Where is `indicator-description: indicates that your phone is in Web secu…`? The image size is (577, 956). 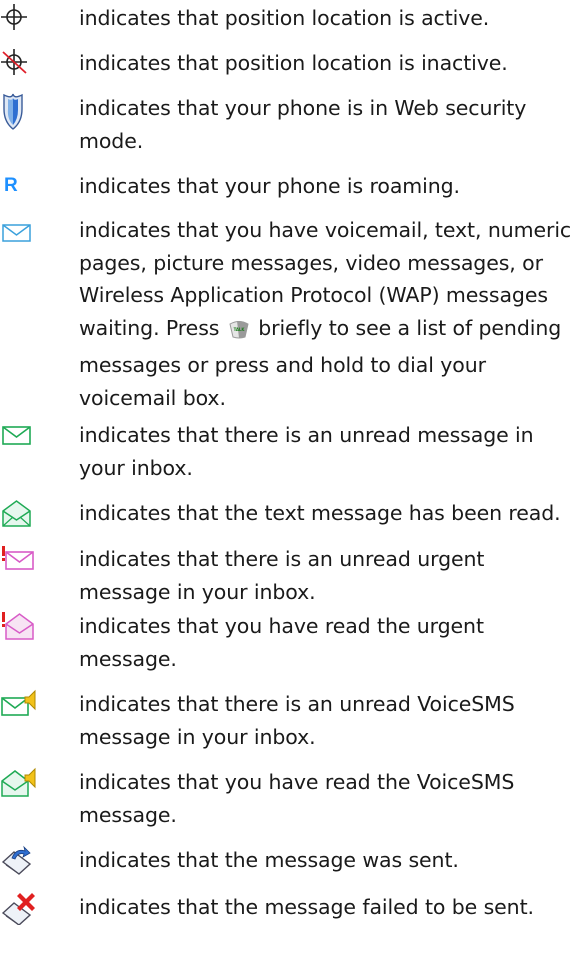
indicator-description: indicates that your phone is in Web secu… is located at coordinates (303, 124).